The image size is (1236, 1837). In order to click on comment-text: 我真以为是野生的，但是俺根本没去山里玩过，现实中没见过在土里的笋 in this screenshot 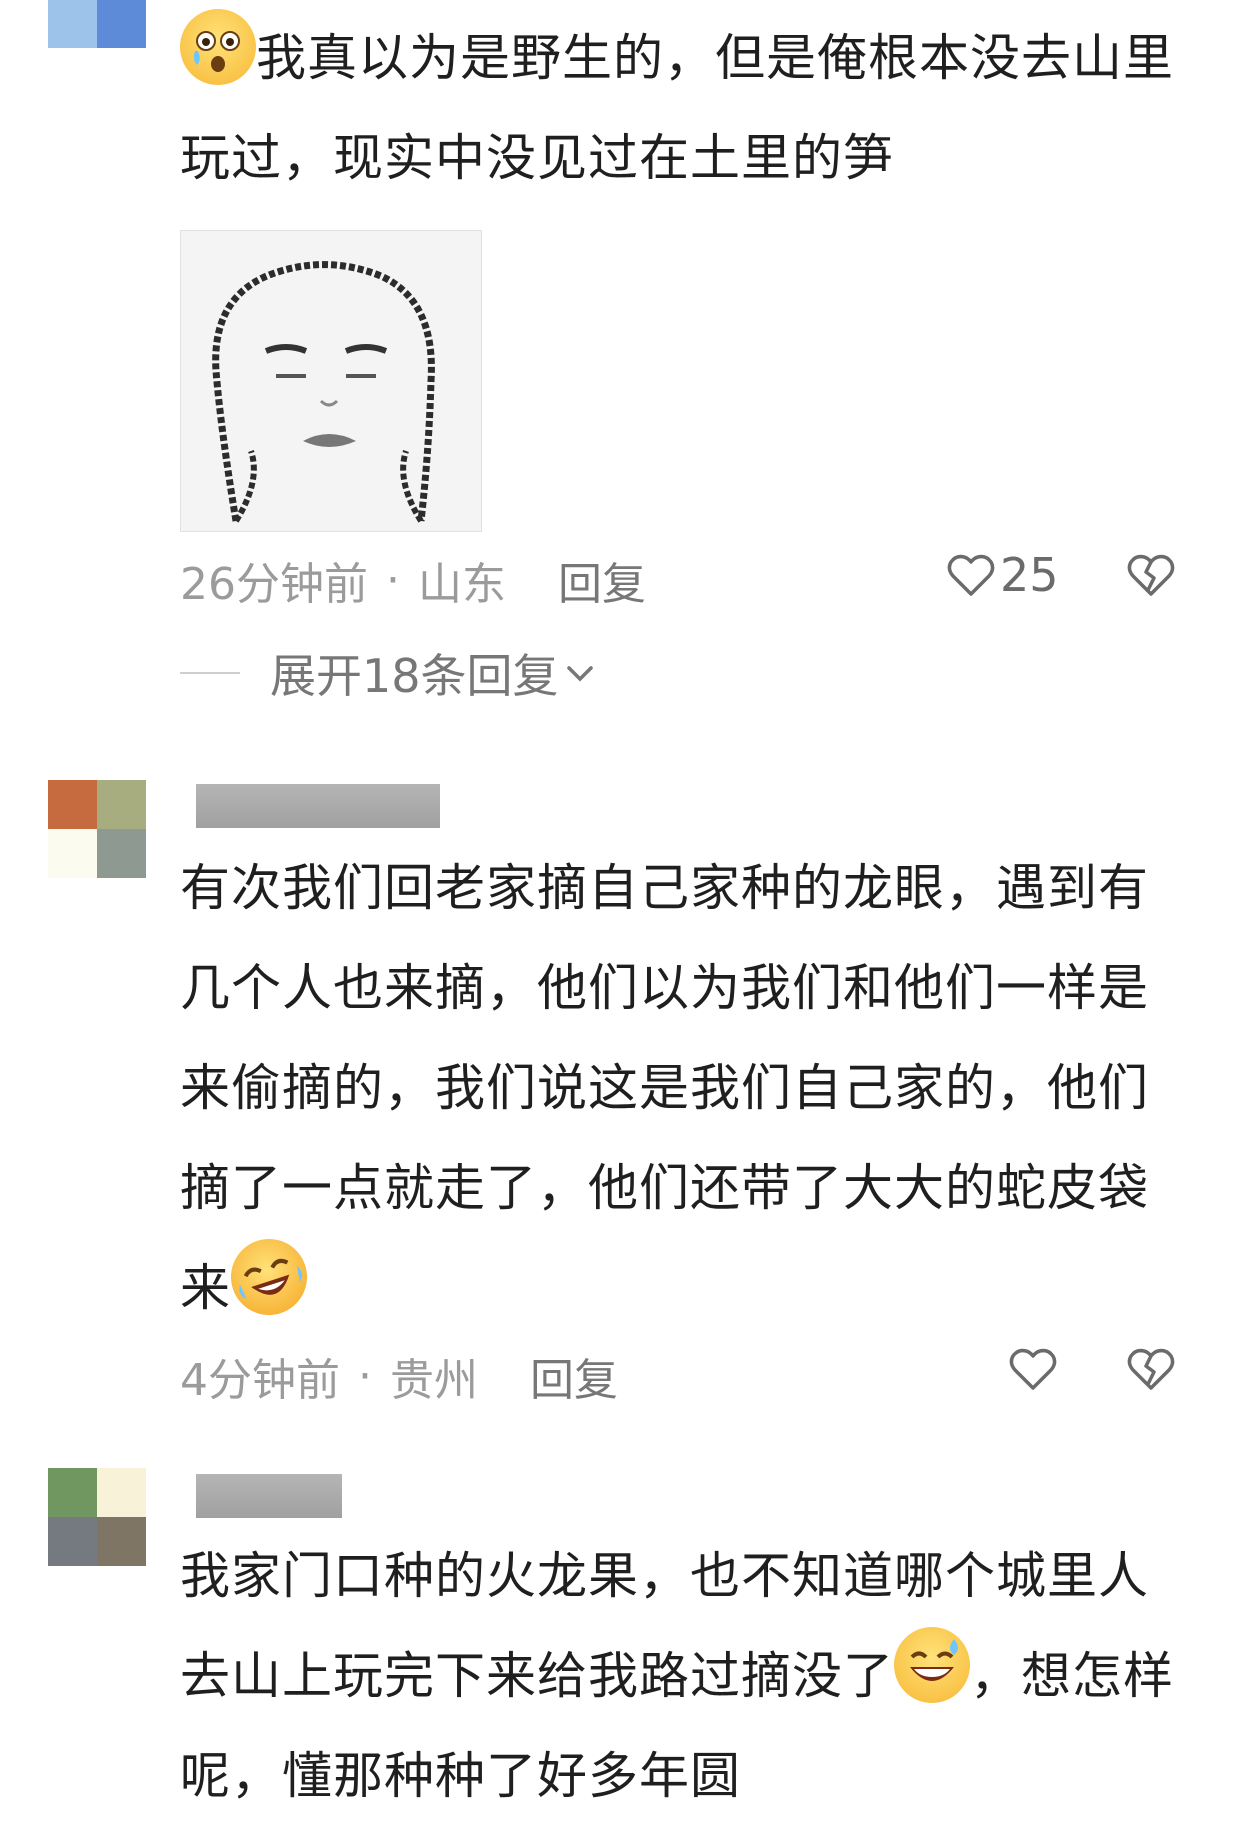, I will do `click(680, 108)`.